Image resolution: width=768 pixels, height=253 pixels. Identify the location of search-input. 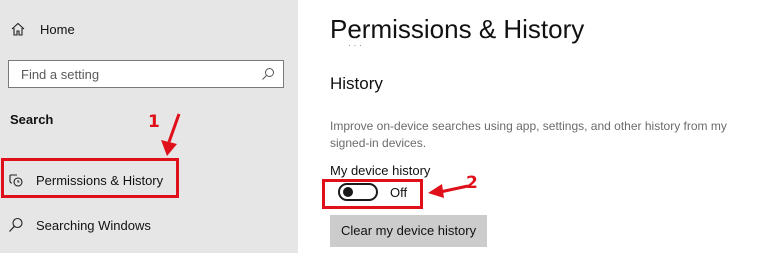
(135, 74).